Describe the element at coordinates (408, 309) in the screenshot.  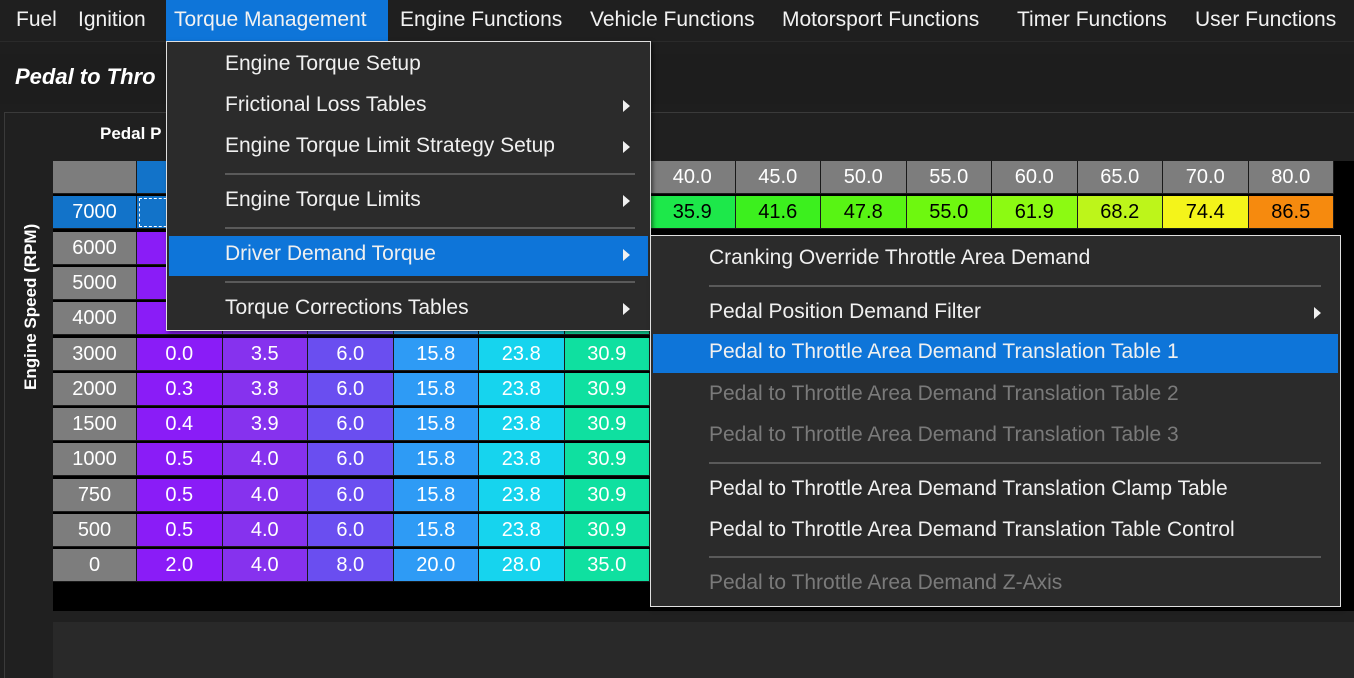
I see `menu-item-torque-corrections-tables: Torque Corrections Tables` at that location.